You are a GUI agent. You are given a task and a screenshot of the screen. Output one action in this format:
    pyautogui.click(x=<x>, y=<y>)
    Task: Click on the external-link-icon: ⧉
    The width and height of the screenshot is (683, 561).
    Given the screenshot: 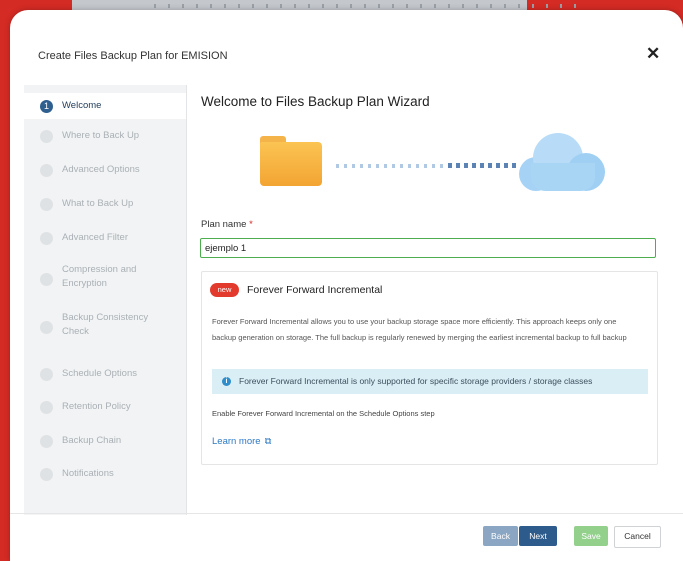 What is the action you would take?
    pyautogui.click(x=268, y=441)
    